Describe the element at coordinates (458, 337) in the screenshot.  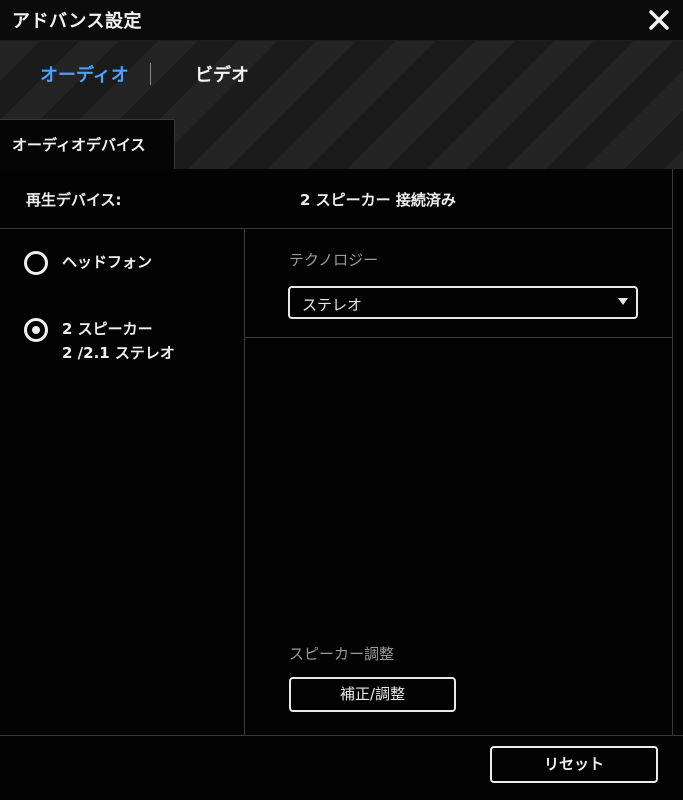
I see `section-divider` at that location.